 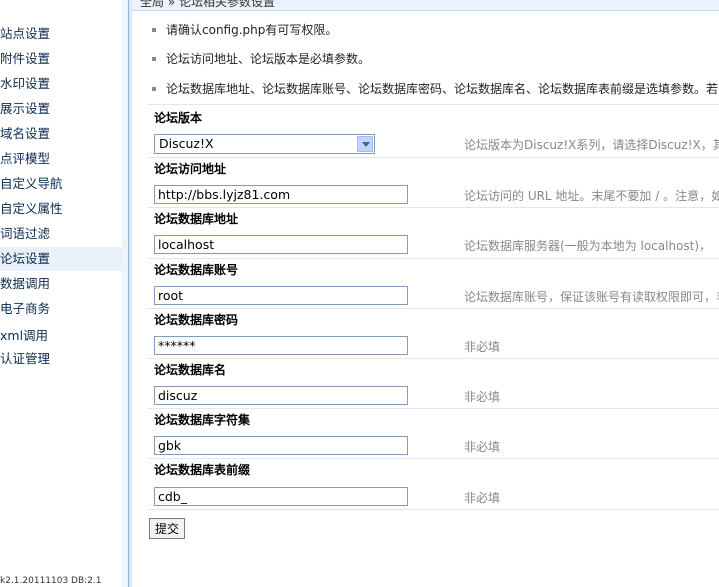 I want to click on db-user-hint: 论坛数据库账号，保证该账号有读取权限即可，非, so click(x=591, y=297).